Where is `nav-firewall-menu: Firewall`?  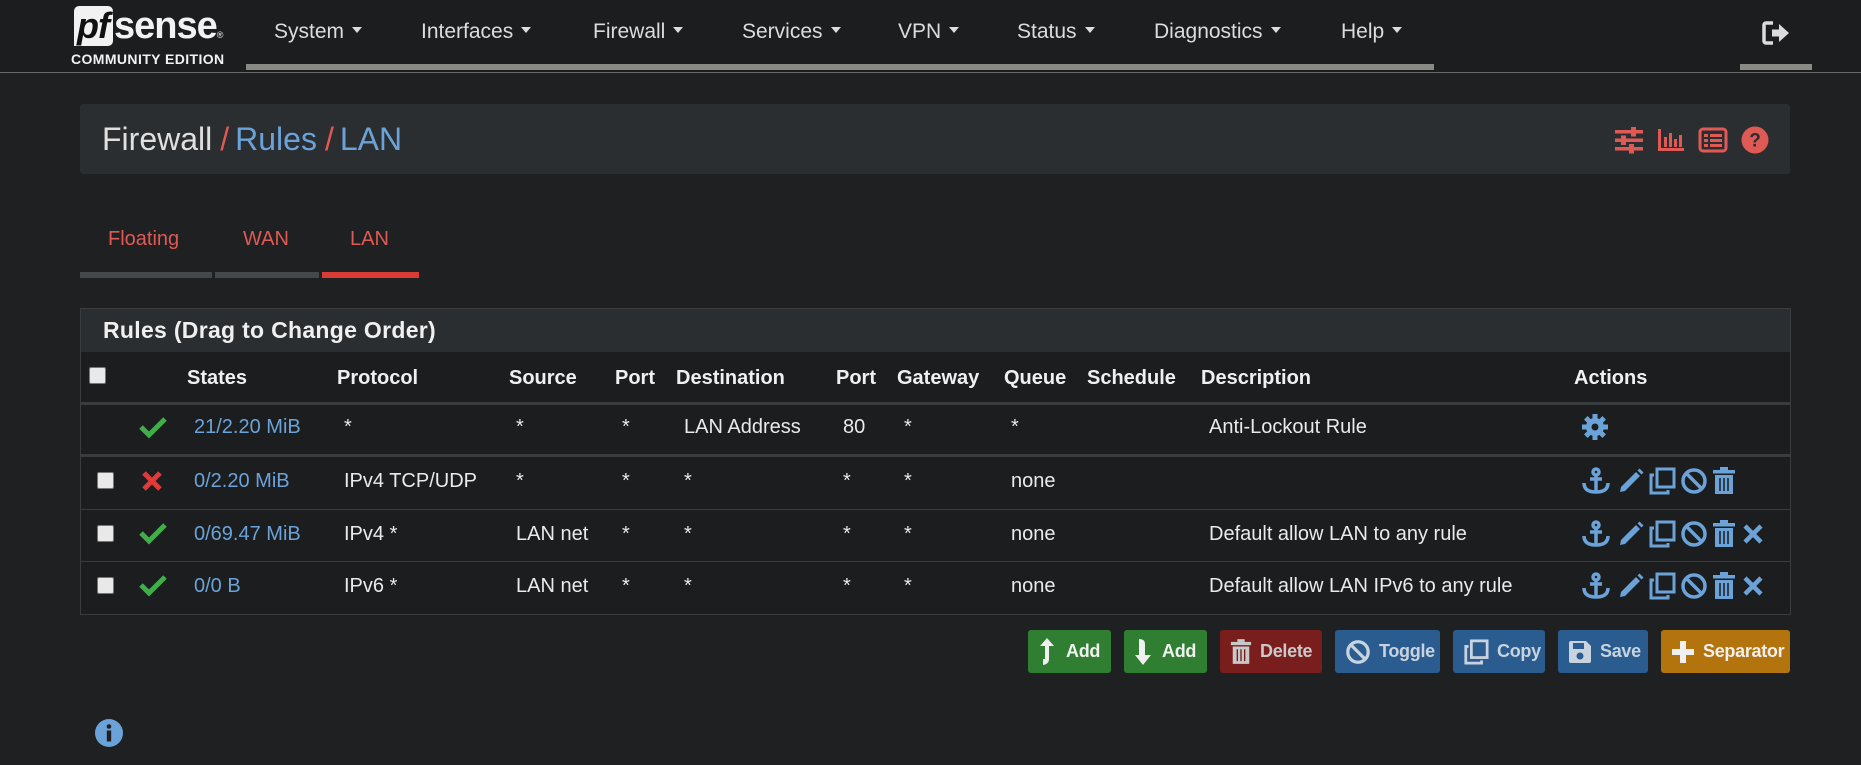 nav-firewall-menu: Firewall is located at coordinates (638, 32).